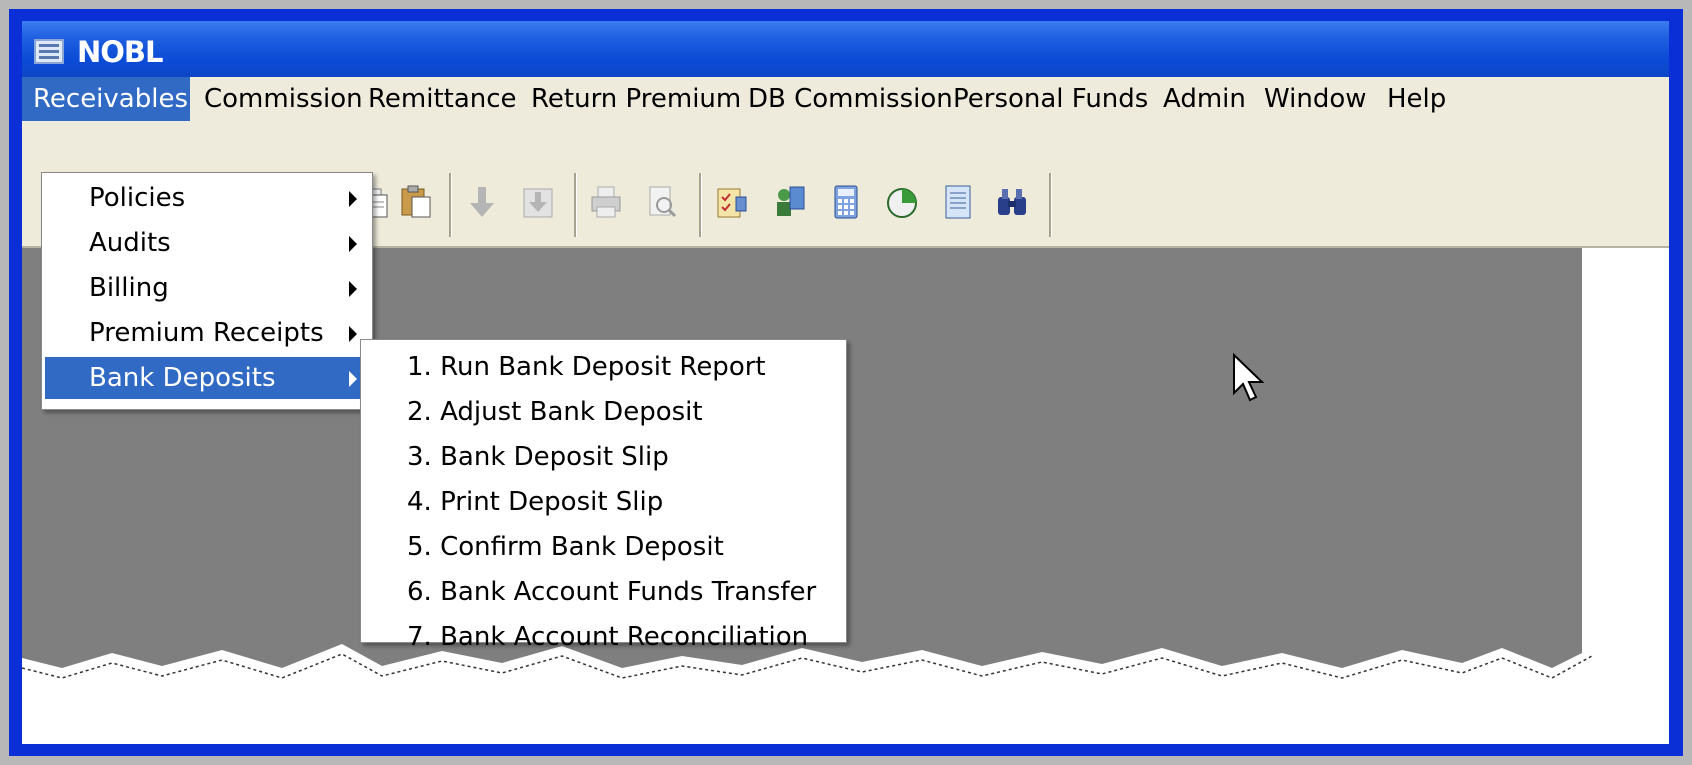 The width and height of the screenshot is (1692, 765). I want to click on import-icon, so click(538, 202).